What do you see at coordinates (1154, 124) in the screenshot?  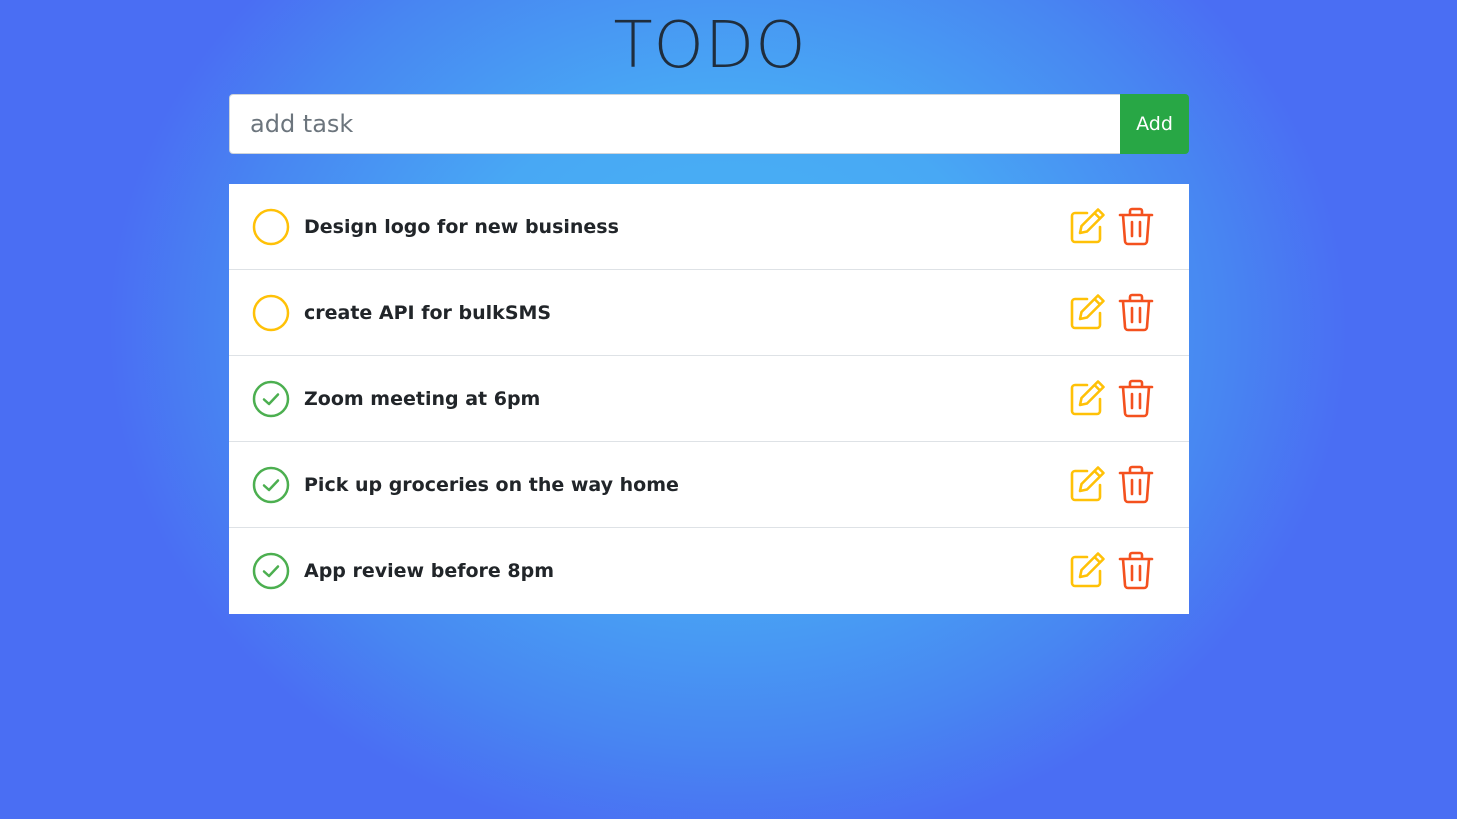 I see `add-button: Add` at bounding box center [1154, 124].